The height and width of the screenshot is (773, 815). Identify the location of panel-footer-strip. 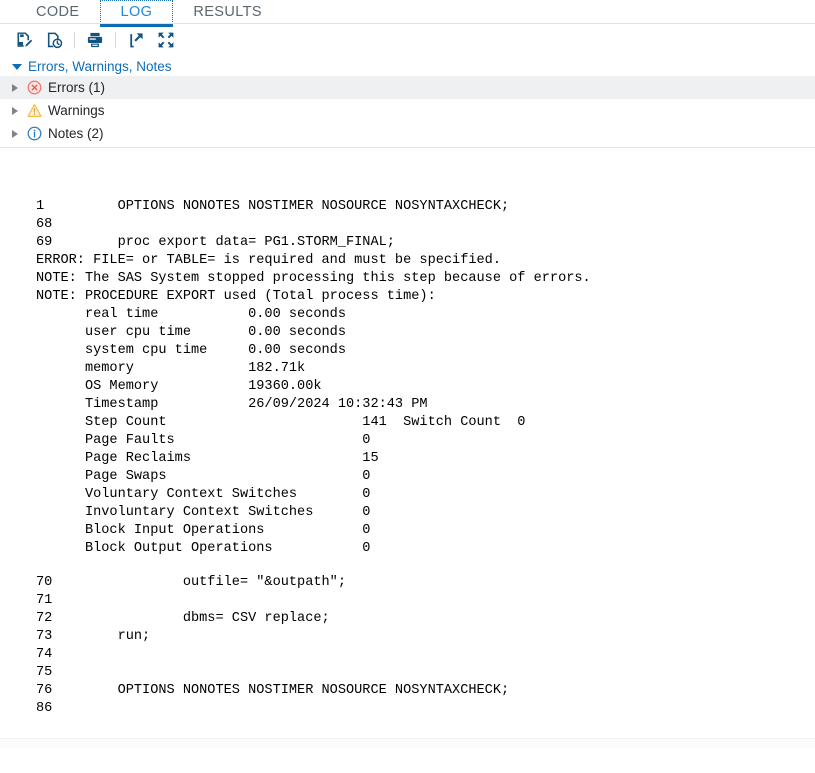
(407, 743).